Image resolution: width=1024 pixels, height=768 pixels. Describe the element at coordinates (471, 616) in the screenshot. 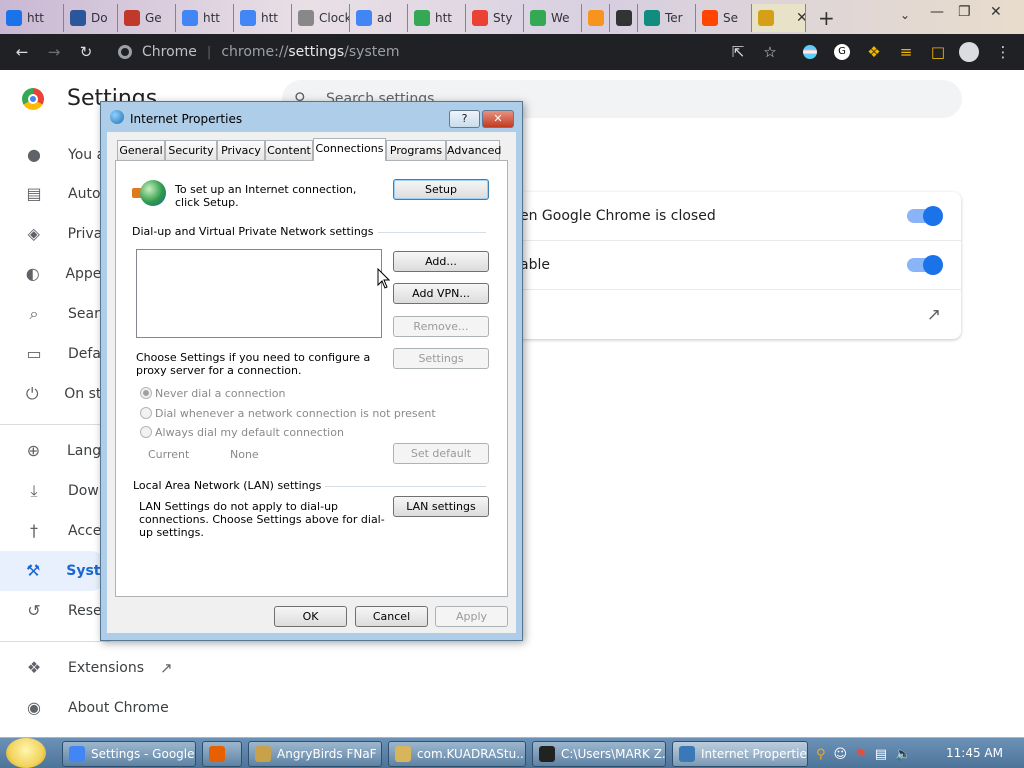

I see `apply-button: Apply` at that location.